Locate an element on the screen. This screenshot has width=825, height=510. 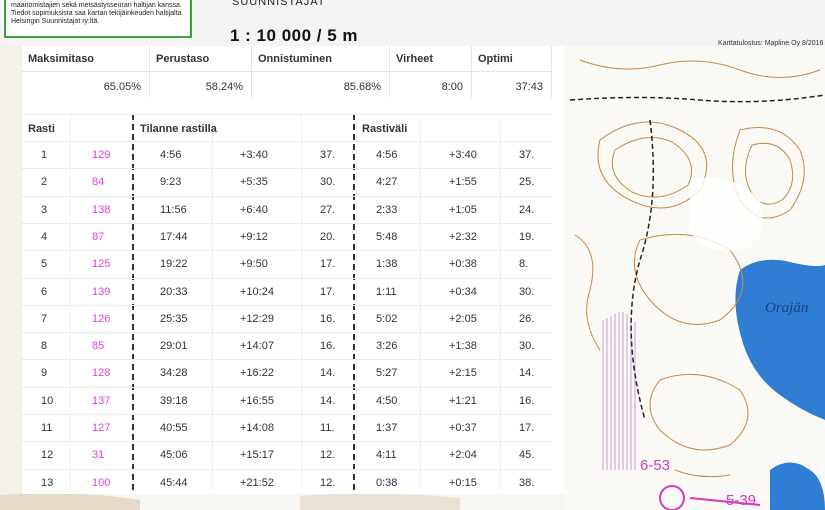
cell-code: 128 is located at coordinates (101, 373).